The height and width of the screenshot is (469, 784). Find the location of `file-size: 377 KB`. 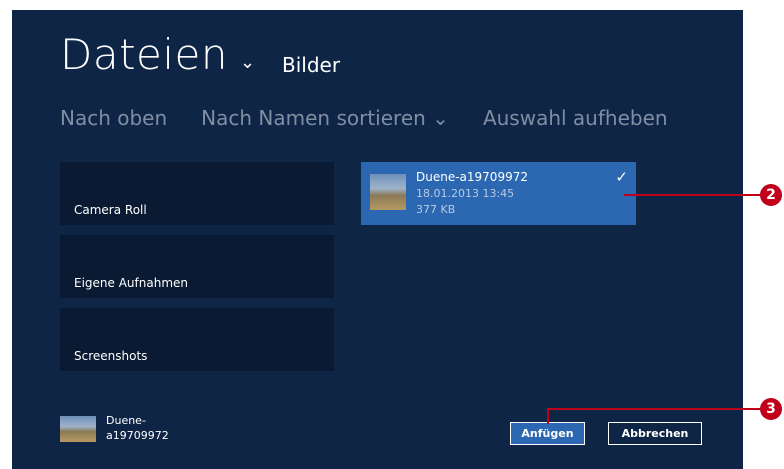

file-size: 377 KB is located at coordinates (436, 209).